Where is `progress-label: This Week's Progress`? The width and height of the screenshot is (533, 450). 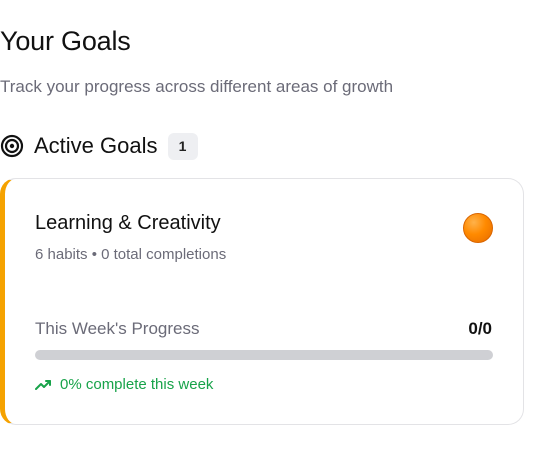 progress-label: This Week's Progress is located at coordinates (117, 328).